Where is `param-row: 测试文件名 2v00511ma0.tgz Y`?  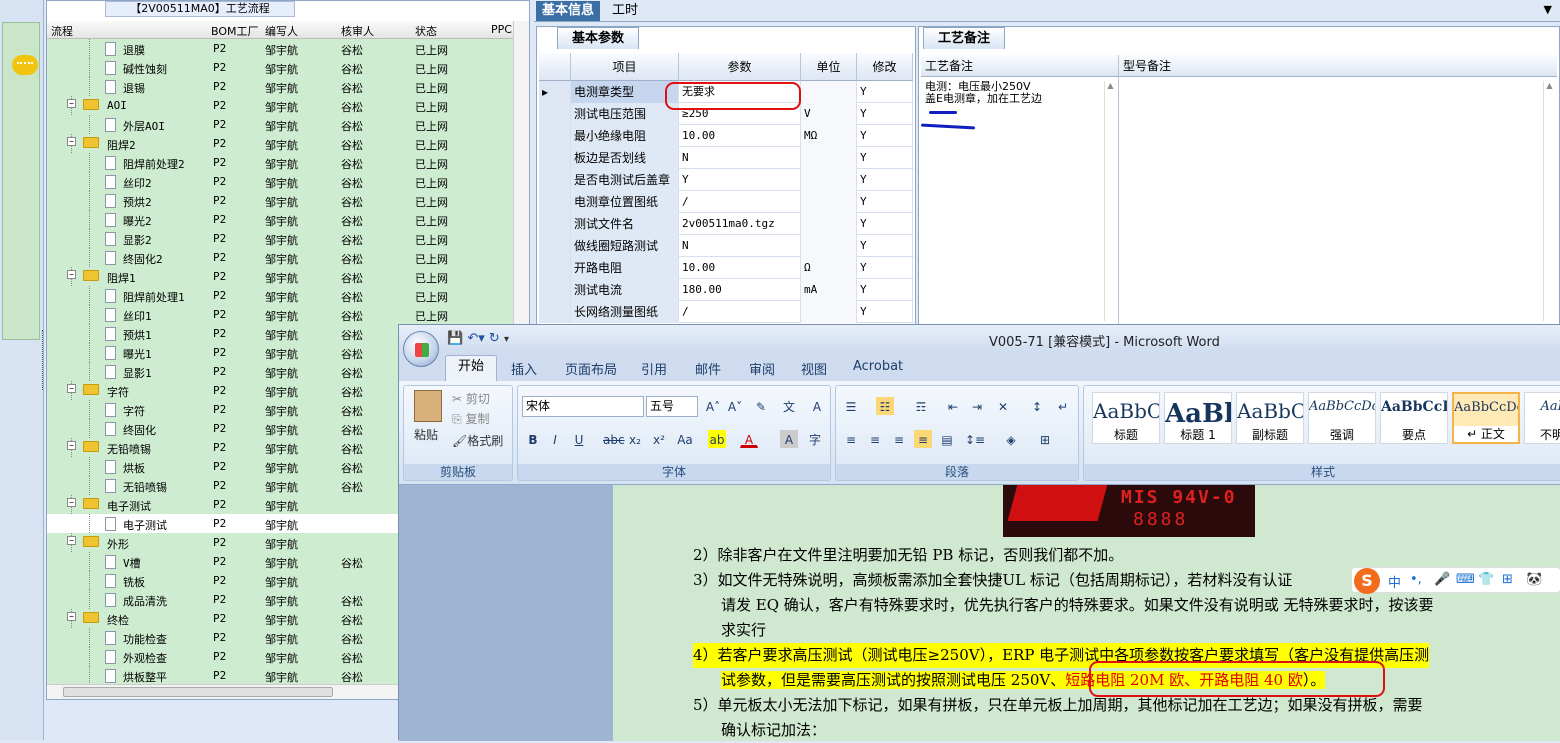
param-row: 测试文件名 2v00511ma0.tgz Y is located at coordinates (726, 224).